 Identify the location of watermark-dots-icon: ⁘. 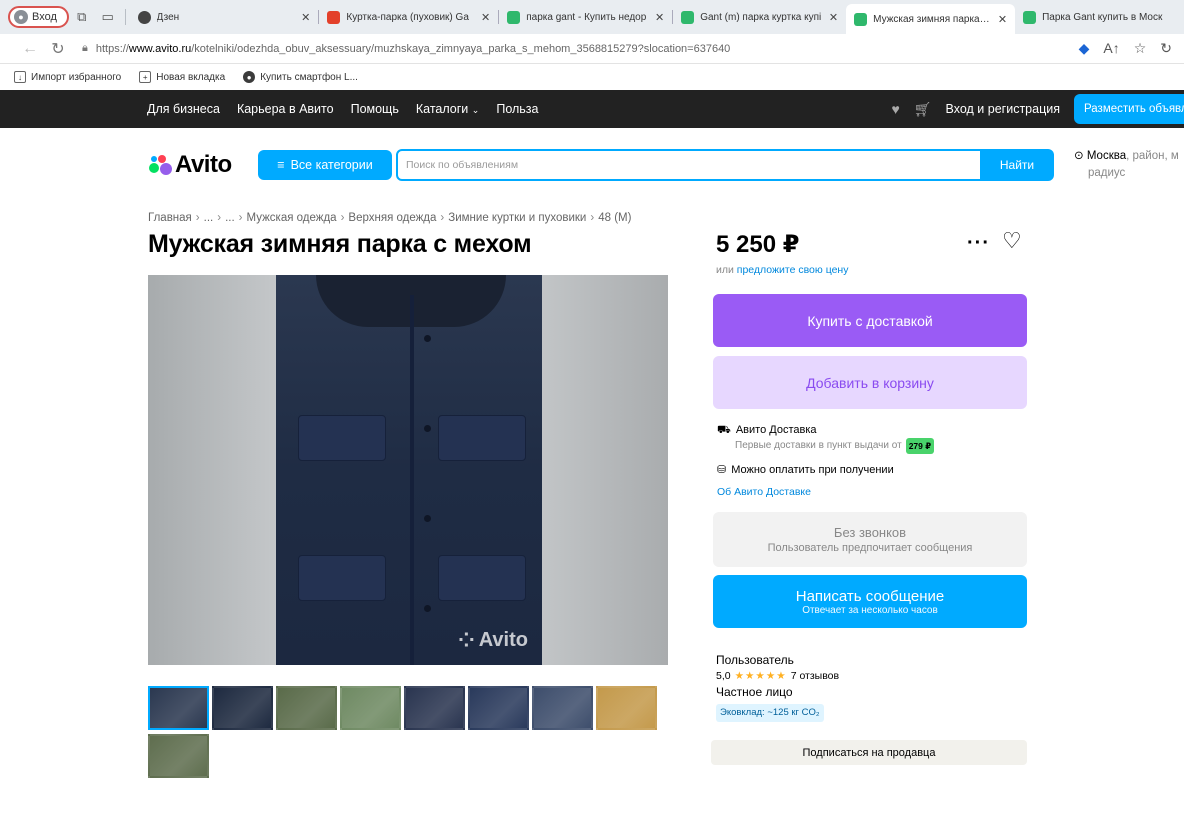
(466, 641).